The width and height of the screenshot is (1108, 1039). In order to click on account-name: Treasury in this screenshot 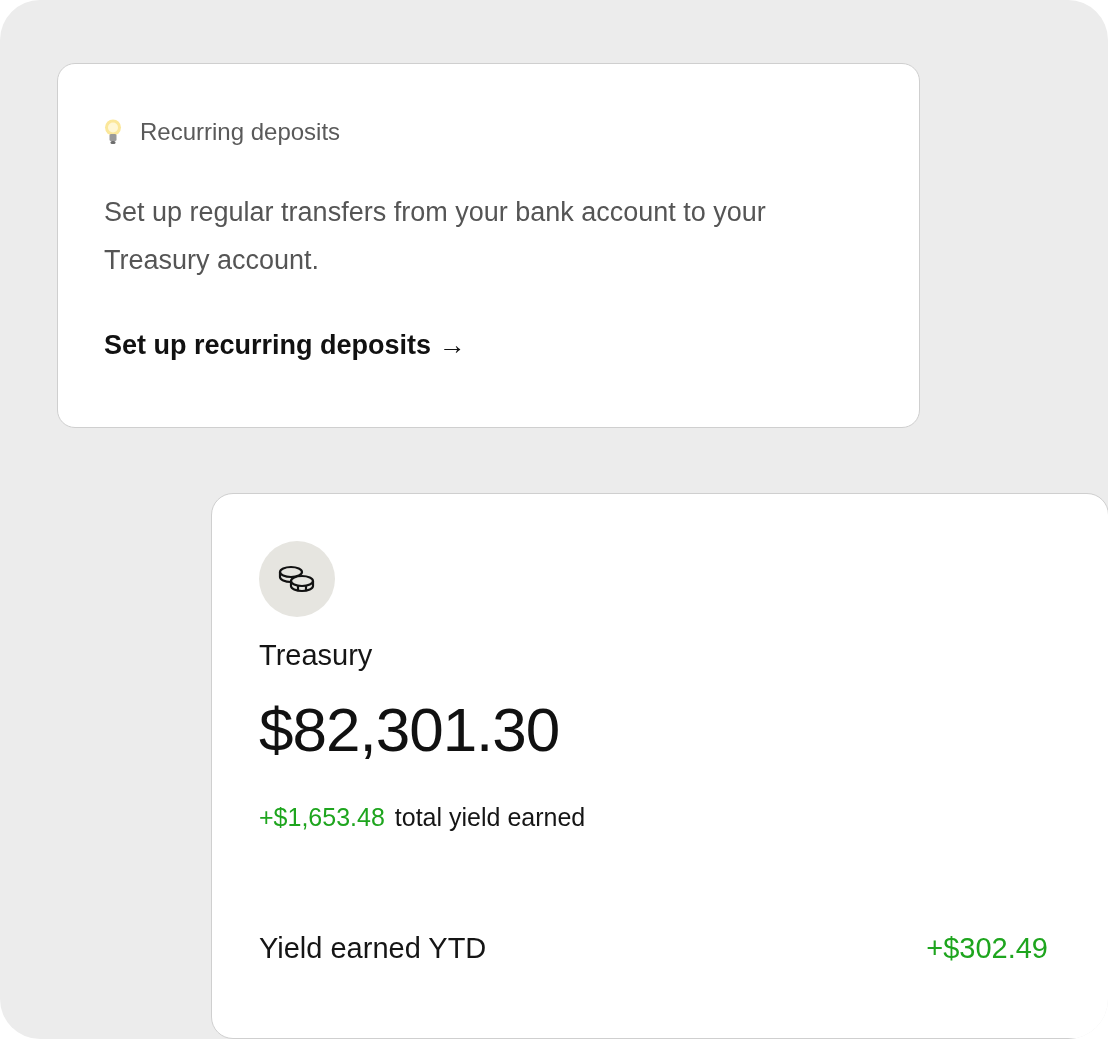, I will do `click(316, 655)`.